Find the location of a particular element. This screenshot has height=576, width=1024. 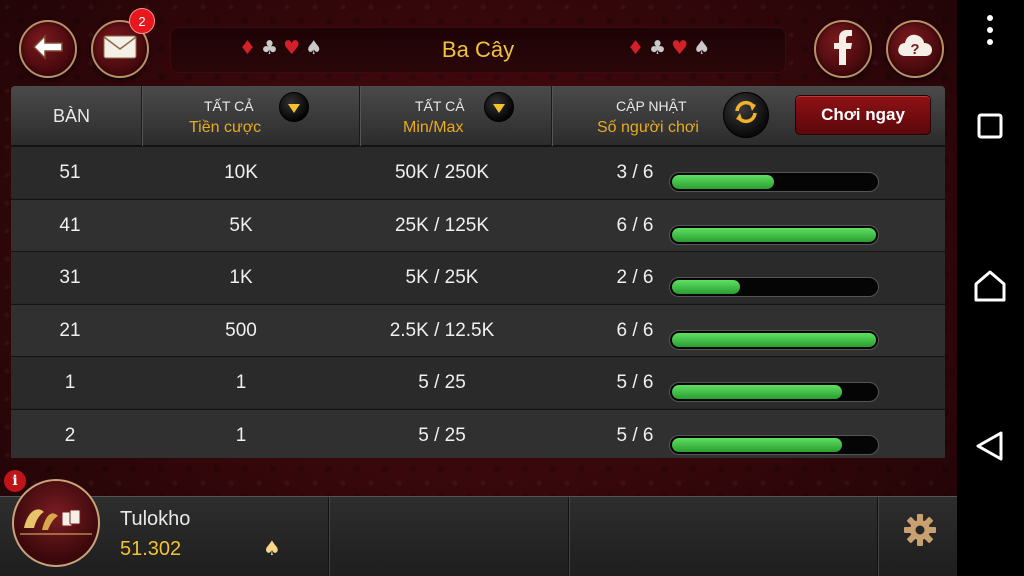

minmax-column-label: Min/Max is located at coordinates (433, 127).